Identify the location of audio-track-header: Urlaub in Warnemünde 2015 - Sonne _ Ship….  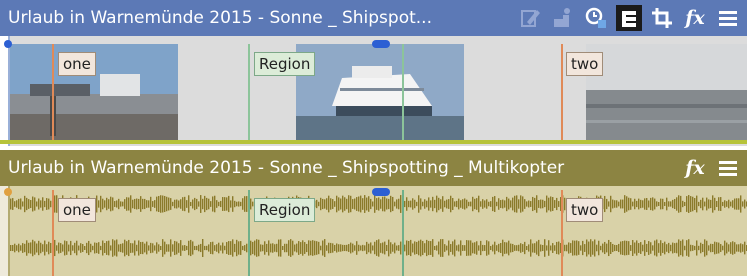
(373, 168).